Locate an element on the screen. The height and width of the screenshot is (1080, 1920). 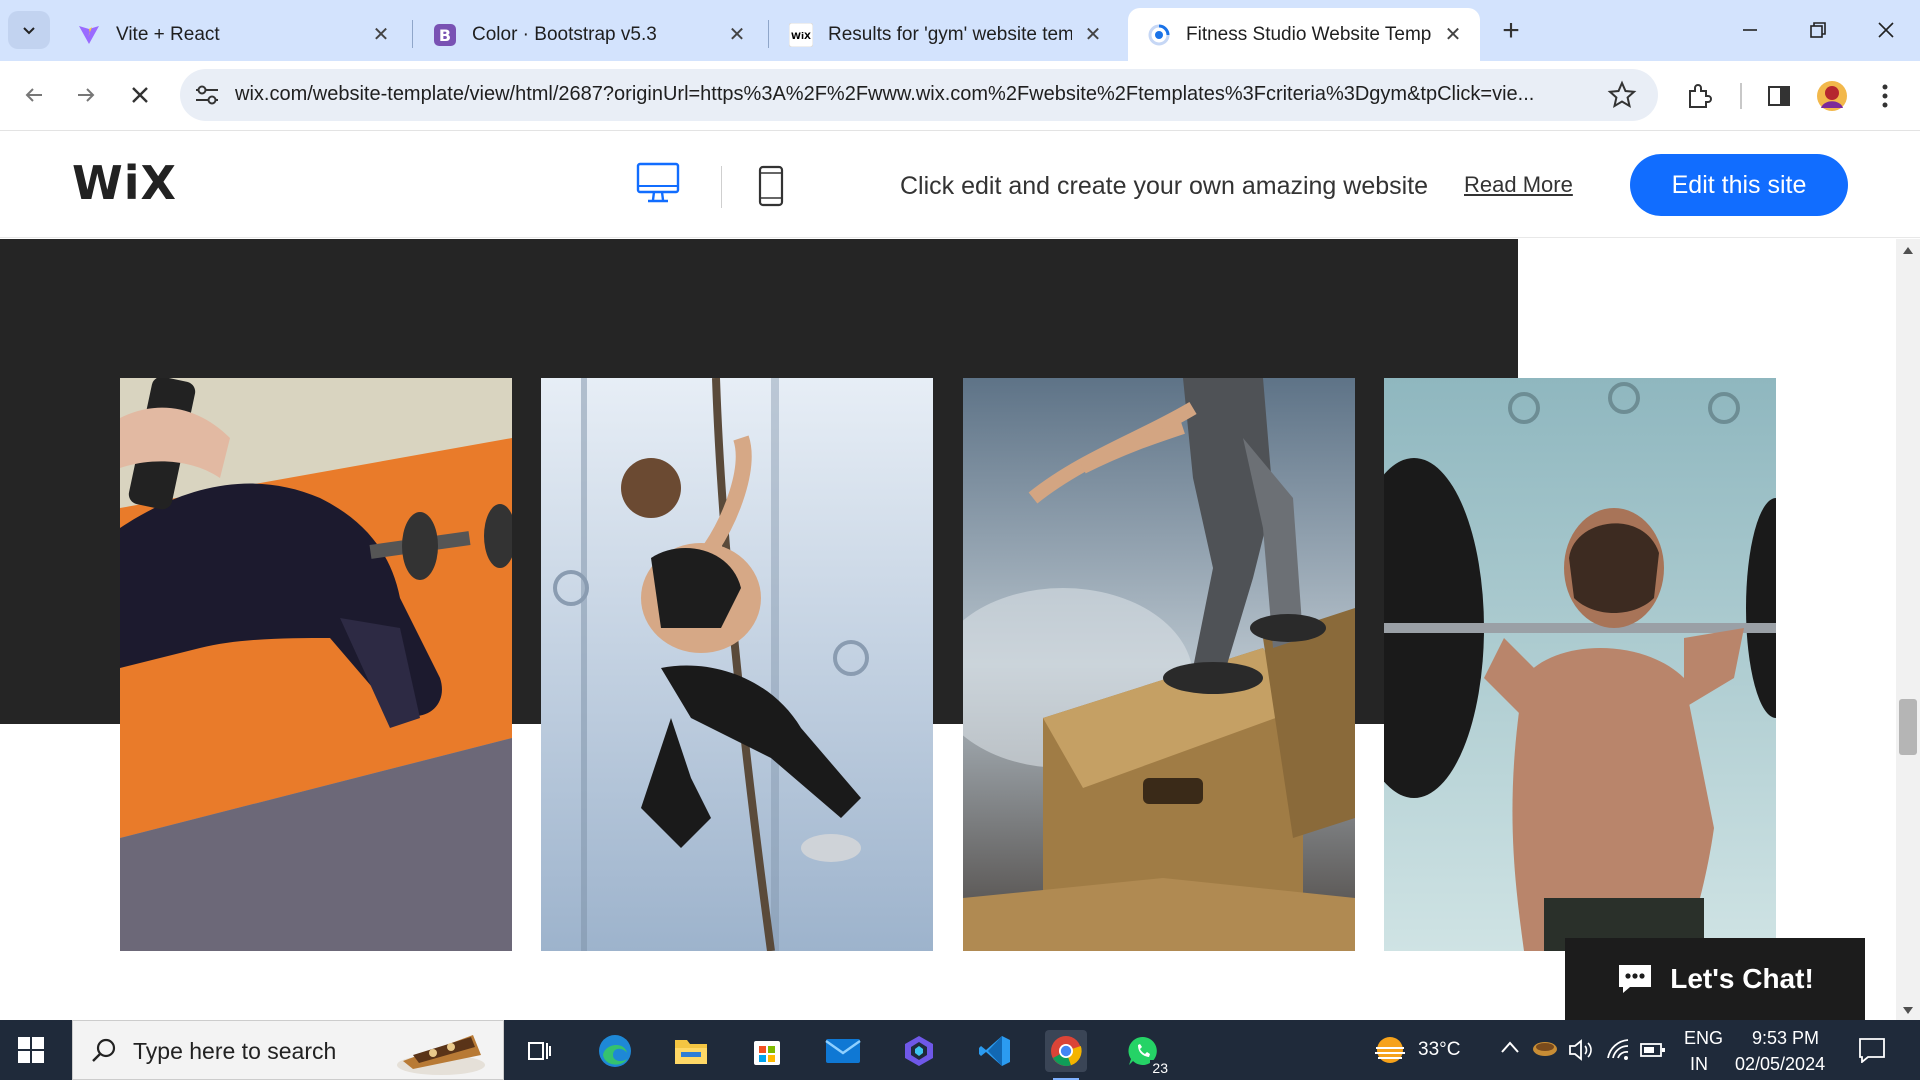
profile-avatar is located at coordinates (1832, 96).